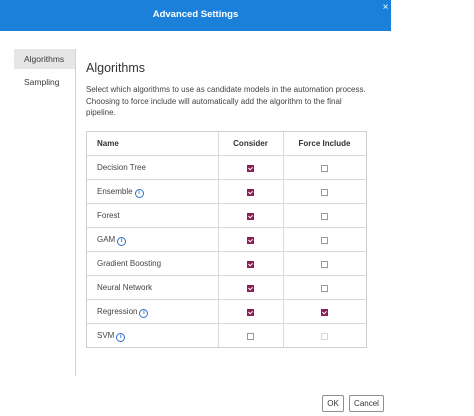 This screenshot has width=474, height=416. What do you see at coordinates (324, 143) in the screenshot?
I see `column-header-force-include: Force Include` at bounding box center [324, 143].